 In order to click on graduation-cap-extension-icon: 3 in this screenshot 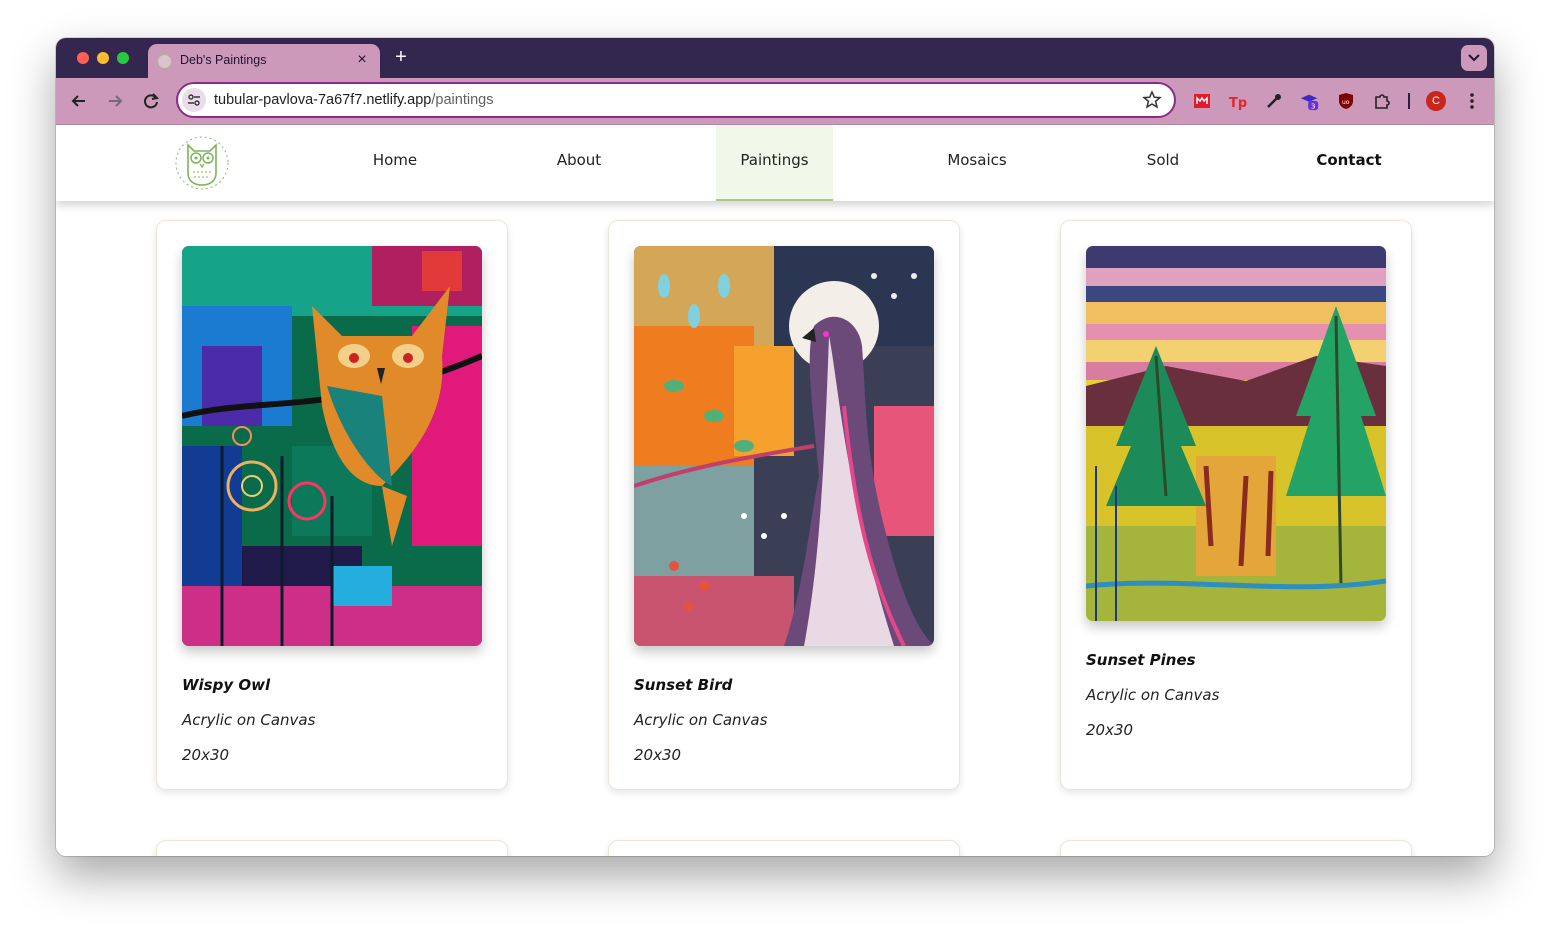, I will do `click(1310, 101)`.